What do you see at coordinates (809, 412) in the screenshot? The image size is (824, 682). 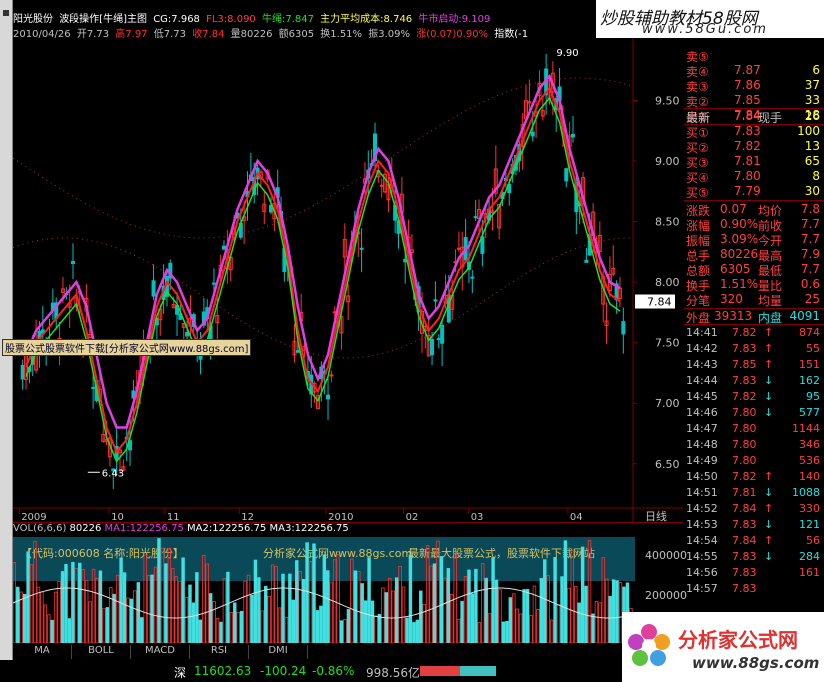 I see `tick-volume: 577` at bounding box center [809, 412].